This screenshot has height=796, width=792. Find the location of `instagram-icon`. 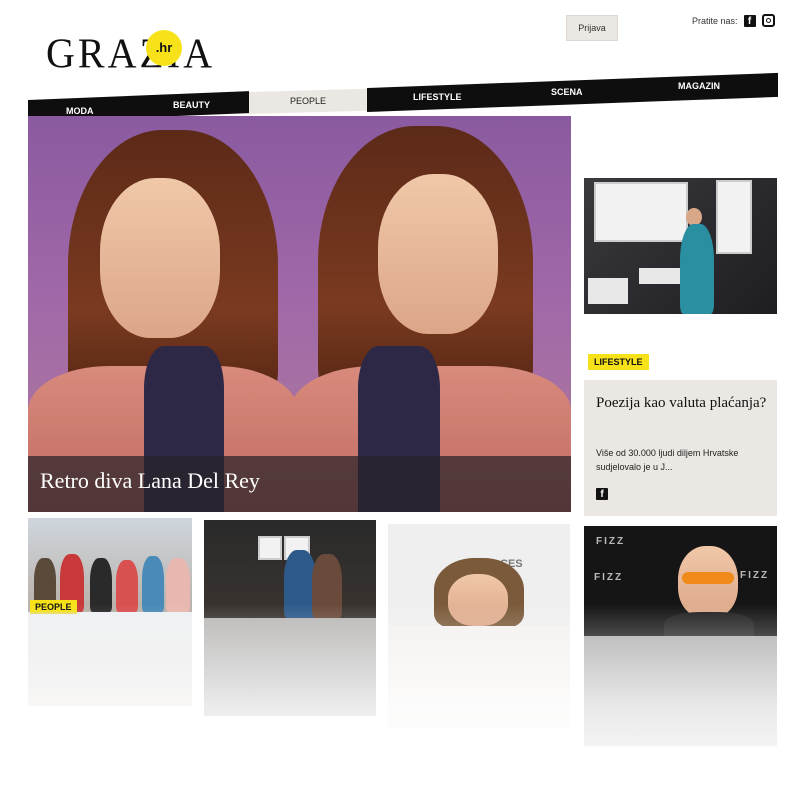

instagram-icon is located at coordinates (768, 20).